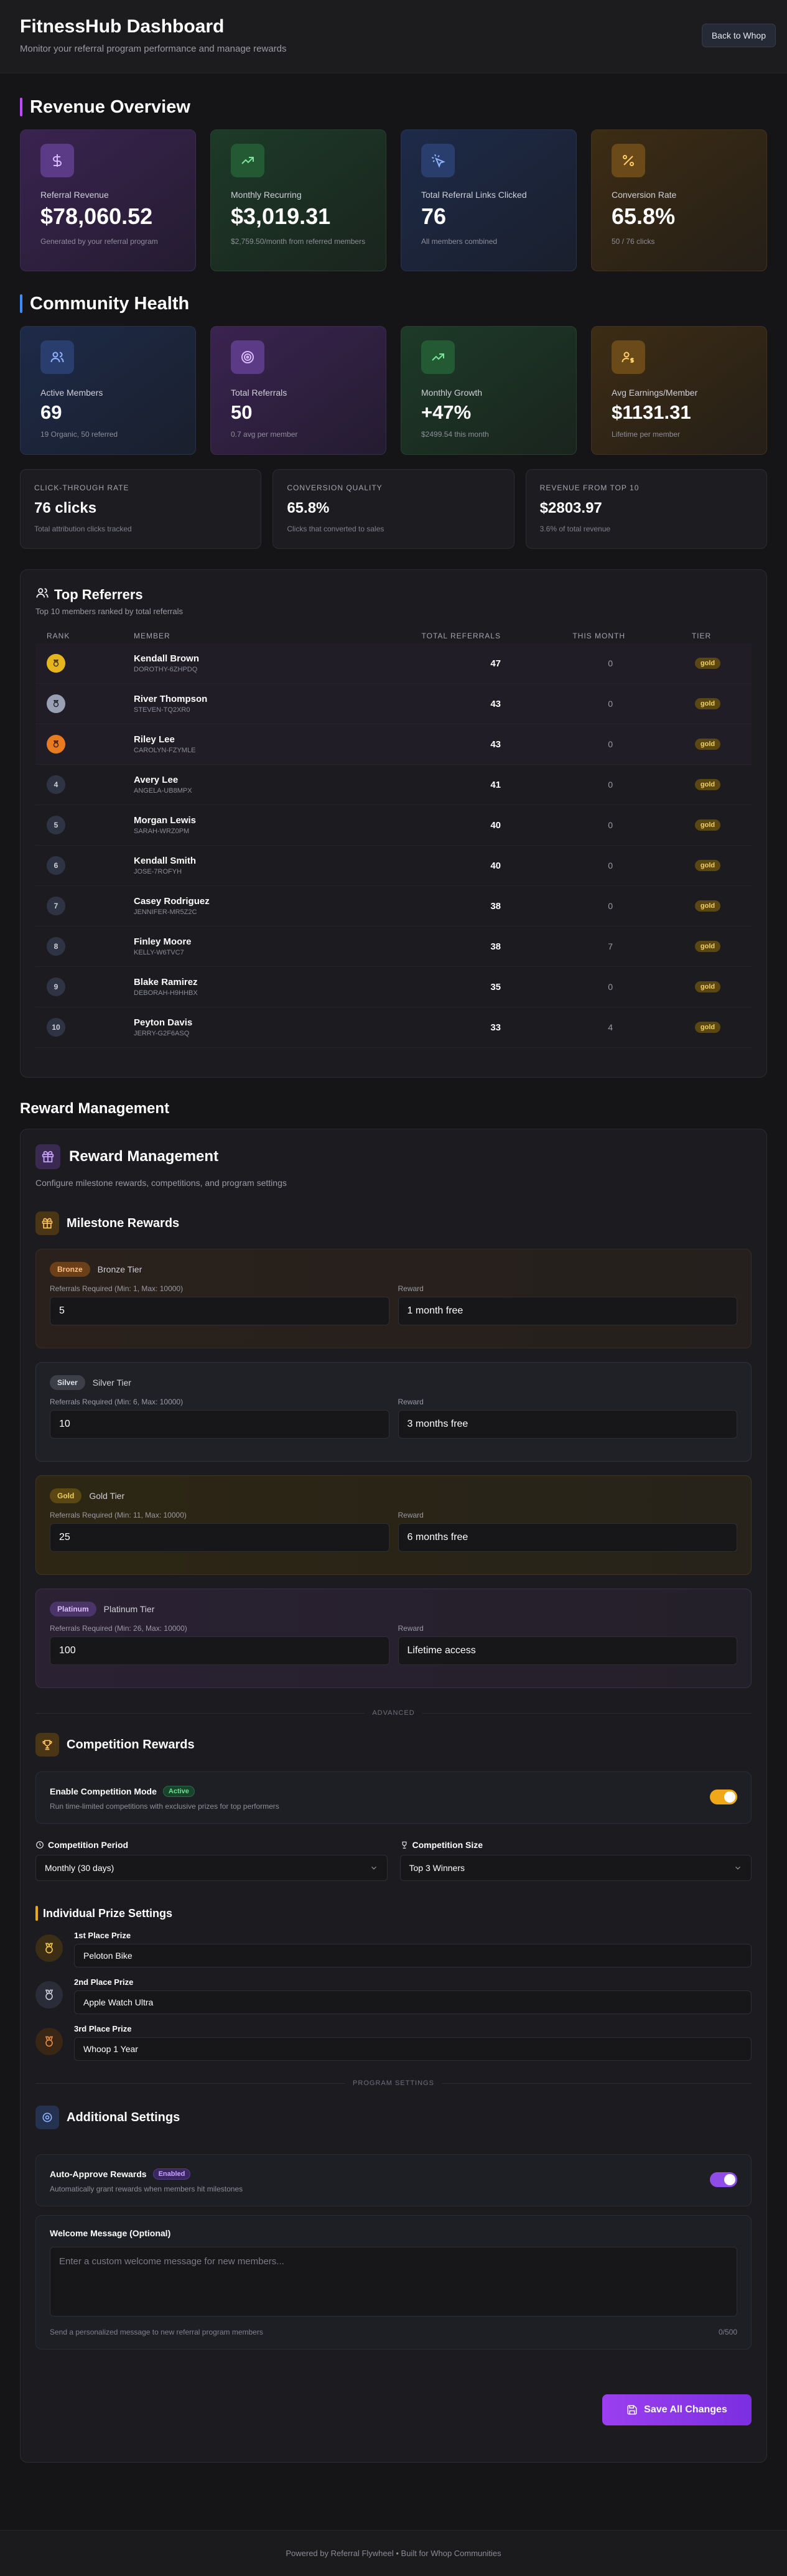 The height and width of the screenshot is (2576, 787). I want to click on save-label: Save All Changes, so click(685, 2409).